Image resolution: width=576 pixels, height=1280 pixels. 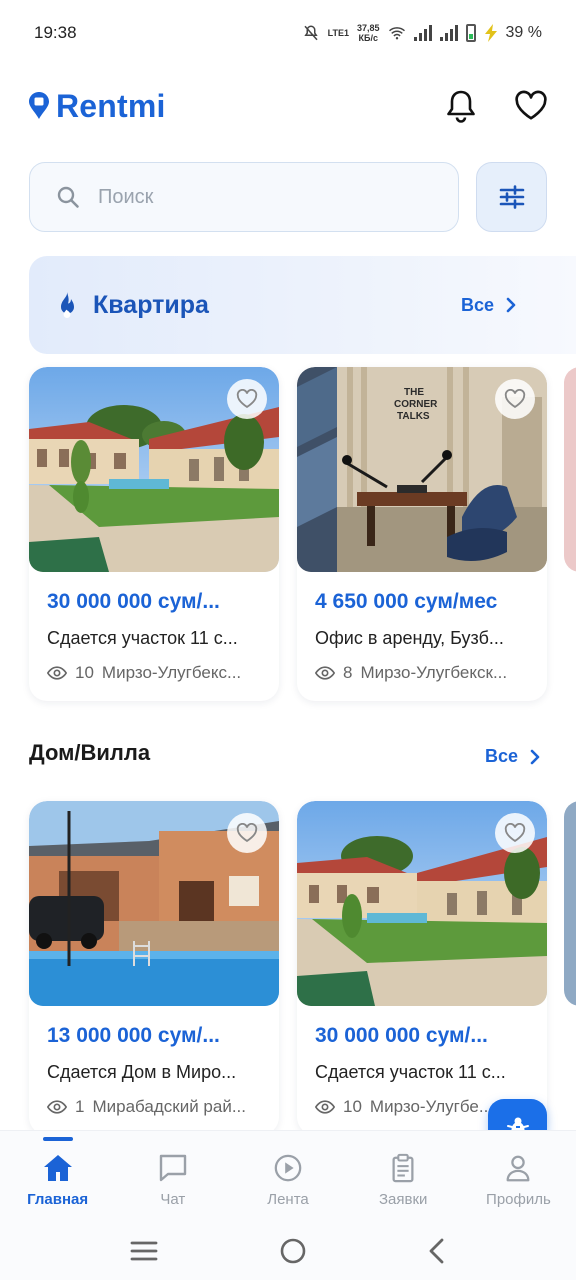 What do you see at coordinates (490, 33) in the screenshot?
I see `charging-icon` at bounding box center [490, 33].